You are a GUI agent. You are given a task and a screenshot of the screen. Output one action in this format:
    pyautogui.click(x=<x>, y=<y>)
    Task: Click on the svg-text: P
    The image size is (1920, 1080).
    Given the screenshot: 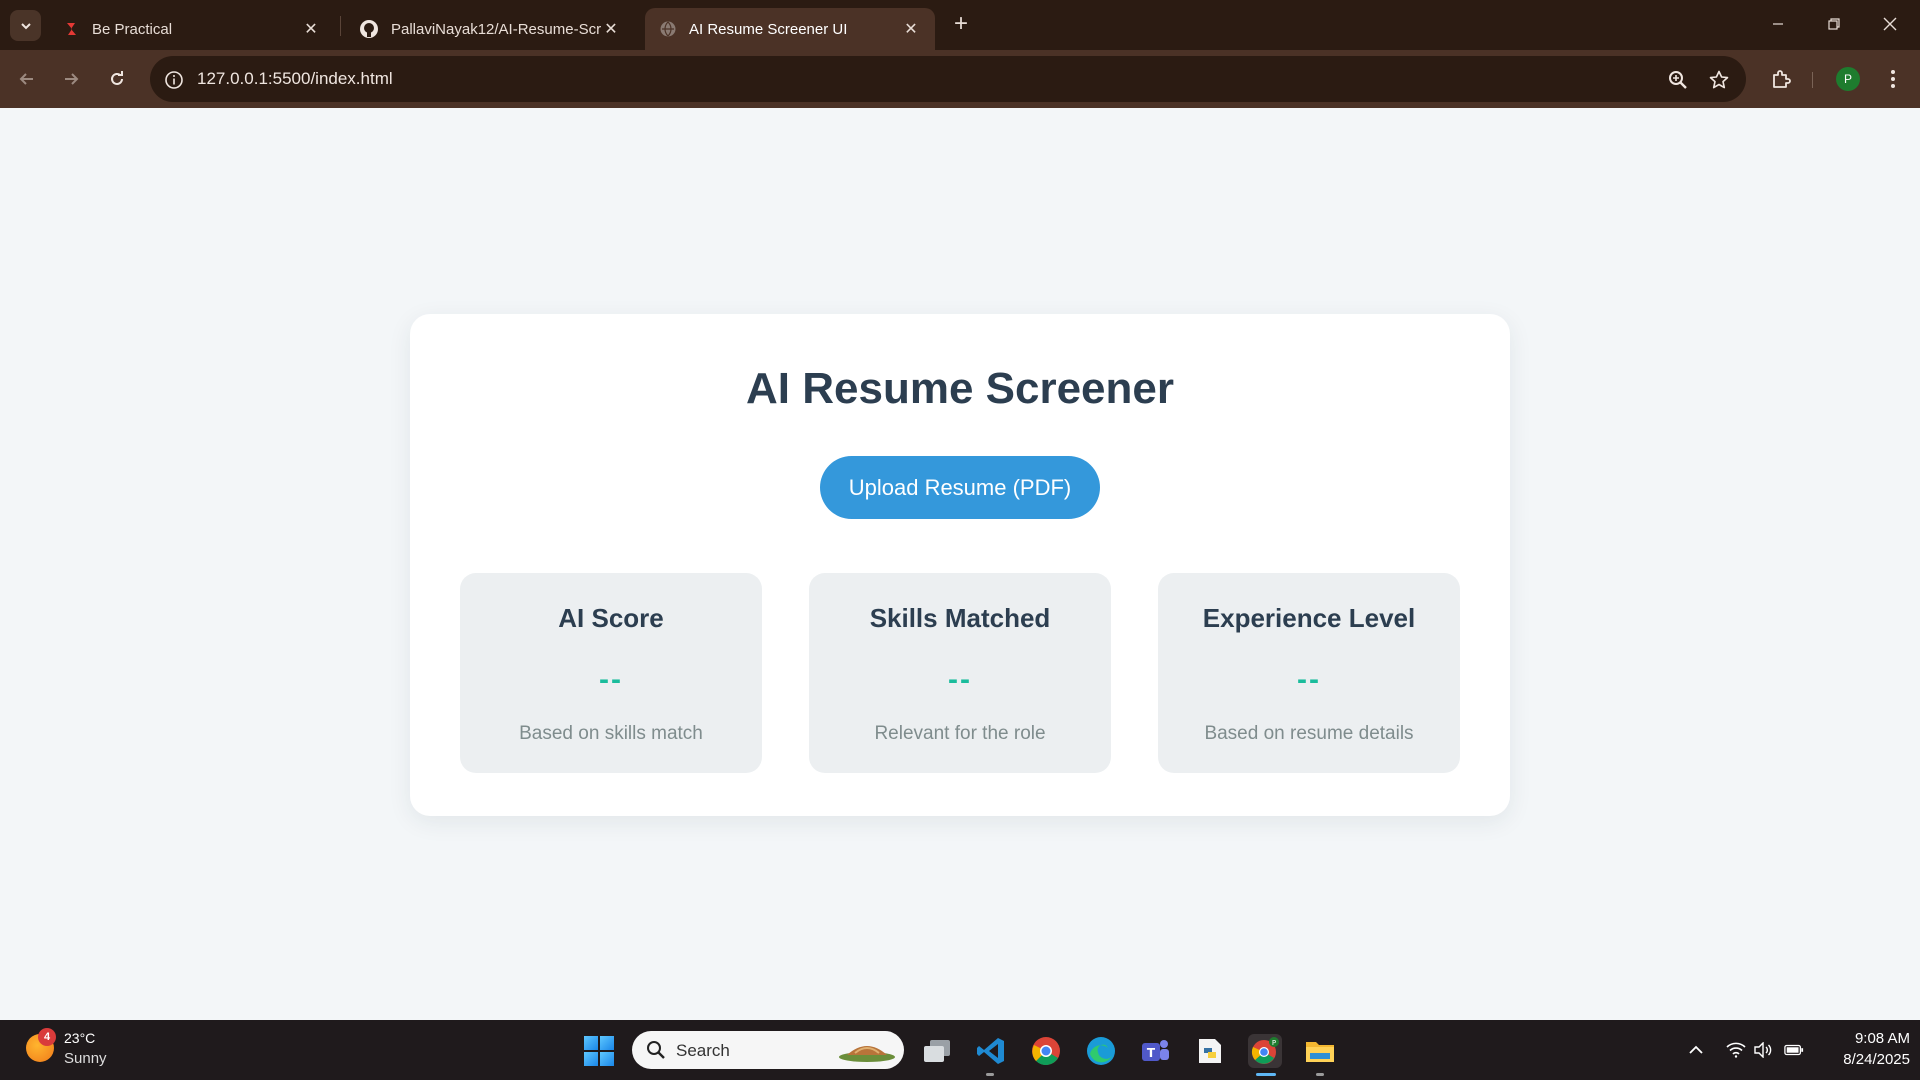 What is the action you would take?
    pyautogui.click(x=1274, y=1043)
    